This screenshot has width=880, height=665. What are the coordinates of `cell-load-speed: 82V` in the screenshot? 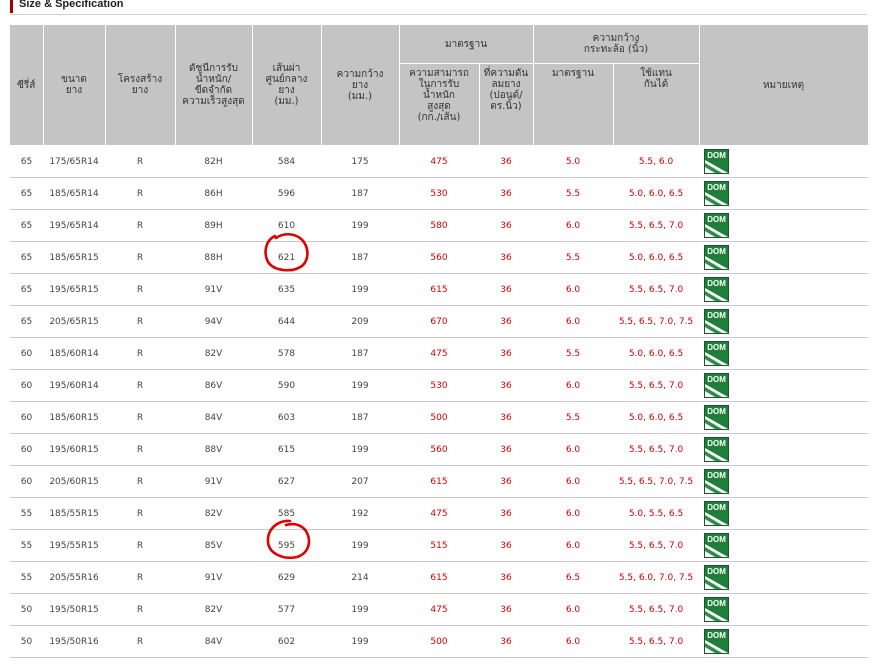 It's located at (213, 513).